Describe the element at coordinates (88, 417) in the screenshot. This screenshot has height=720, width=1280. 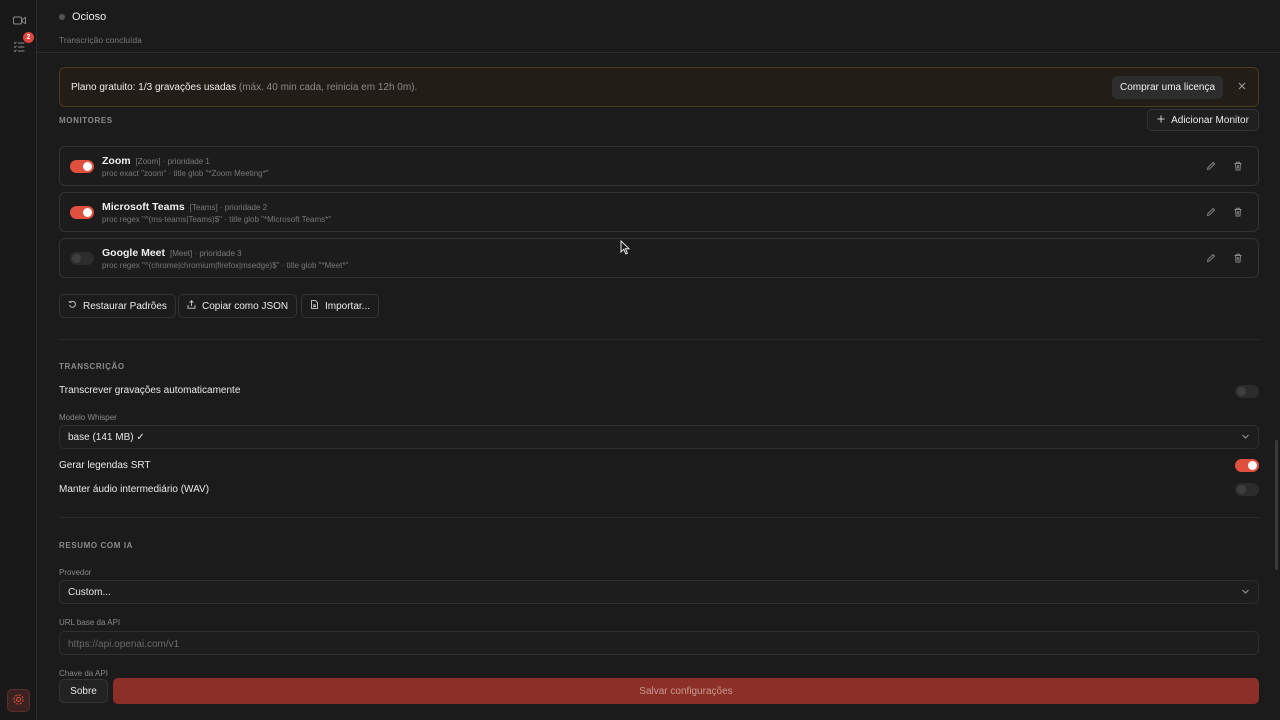
I see `whisper-model-label: Modelo Whisper` at that location.